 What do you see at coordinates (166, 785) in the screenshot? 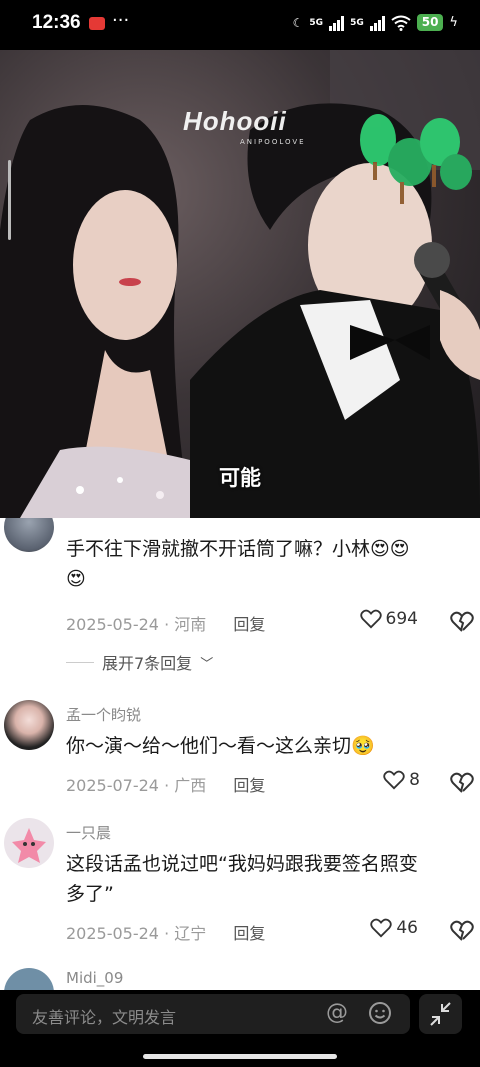
I see `comment-meta: 2025-07-24 · 广西 回复` at bounding box center [166, 785].